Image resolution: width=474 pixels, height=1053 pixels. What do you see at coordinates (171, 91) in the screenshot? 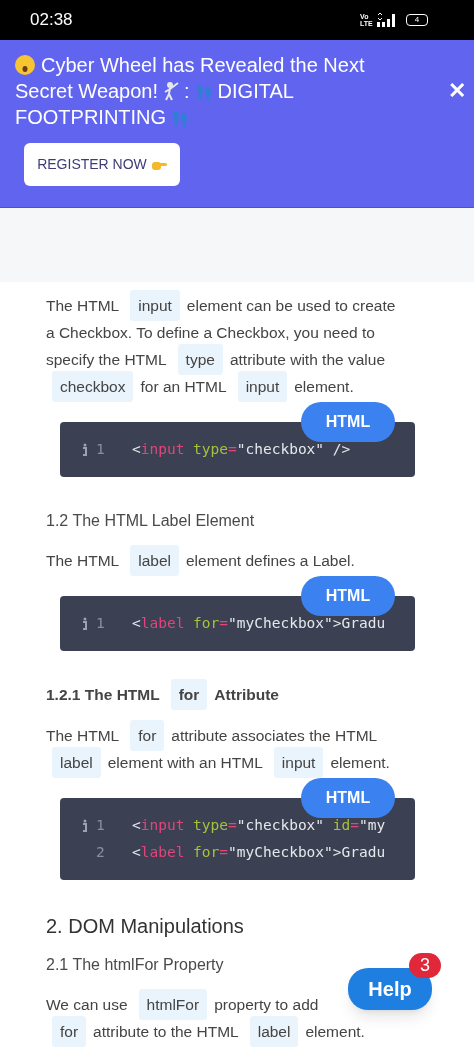
I see `fencer-icon` at bounding box center [171, 91].